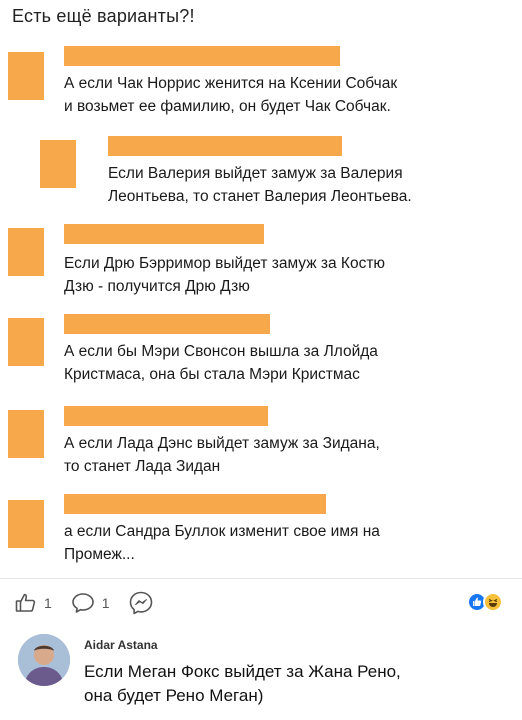  I want to click on reply-author: Aidar Astana, so click(121, 645).